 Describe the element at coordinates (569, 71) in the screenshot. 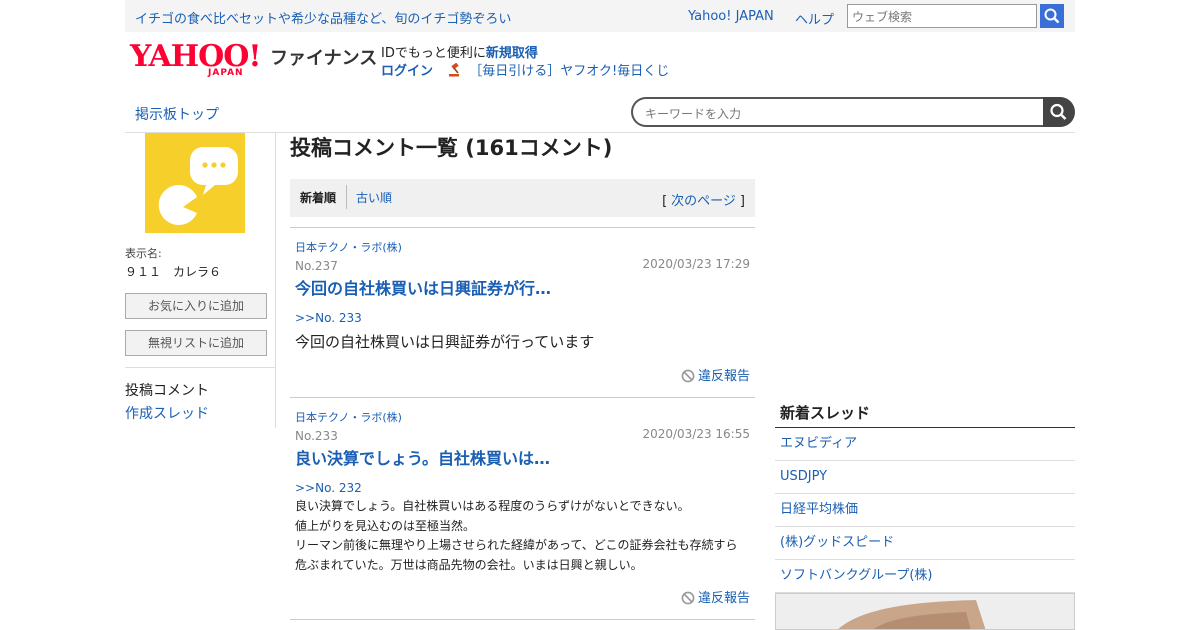

I see `auction-link: ［毎日引ける］ヤフオク!毎日くじ` at that location.